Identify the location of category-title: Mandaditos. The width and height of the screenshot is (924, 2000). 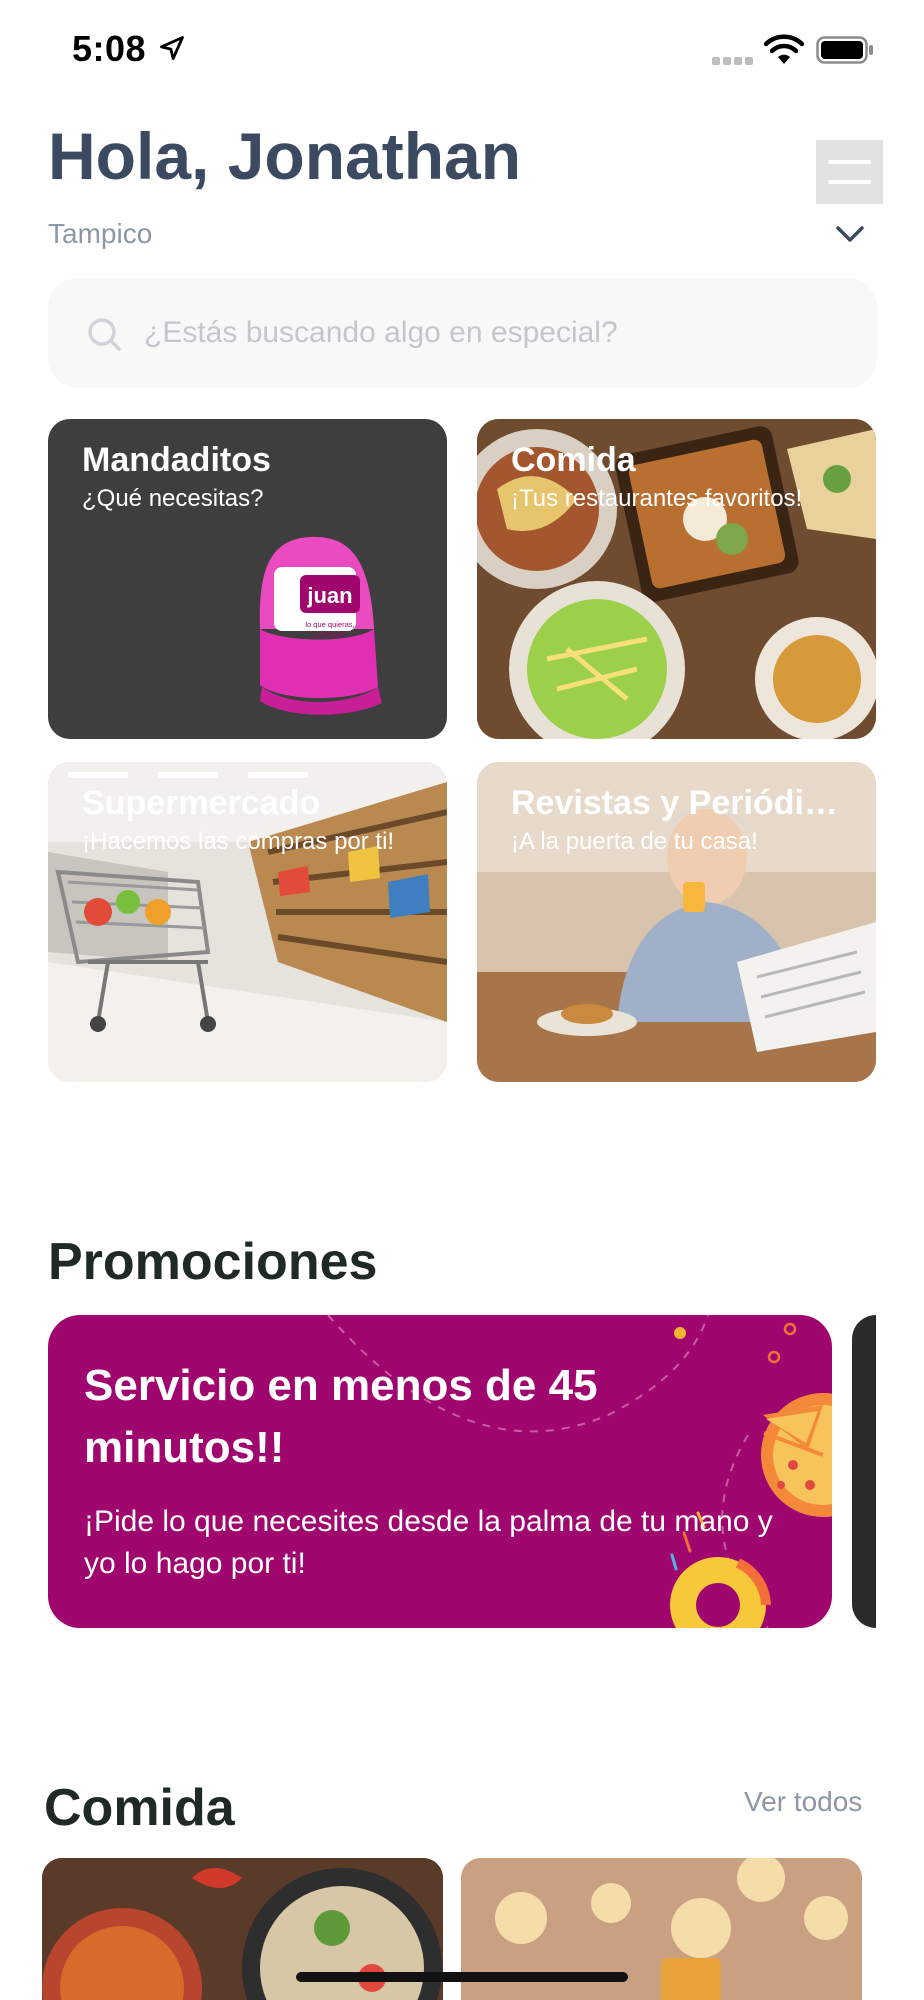
(176, 460).